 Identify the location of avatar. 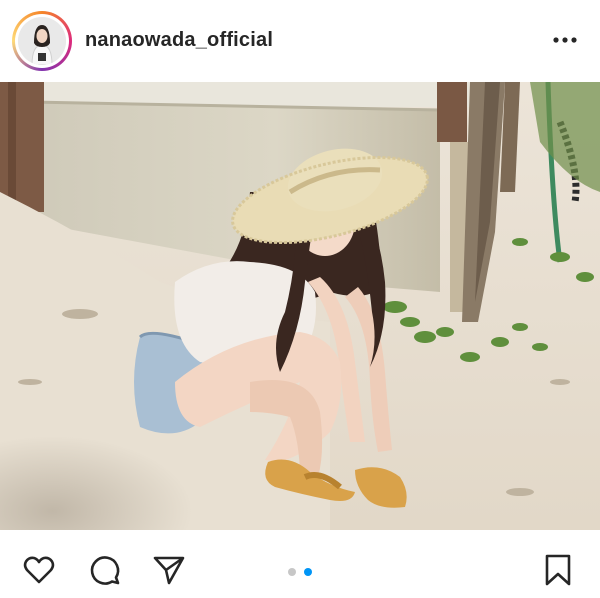
(42, 41).